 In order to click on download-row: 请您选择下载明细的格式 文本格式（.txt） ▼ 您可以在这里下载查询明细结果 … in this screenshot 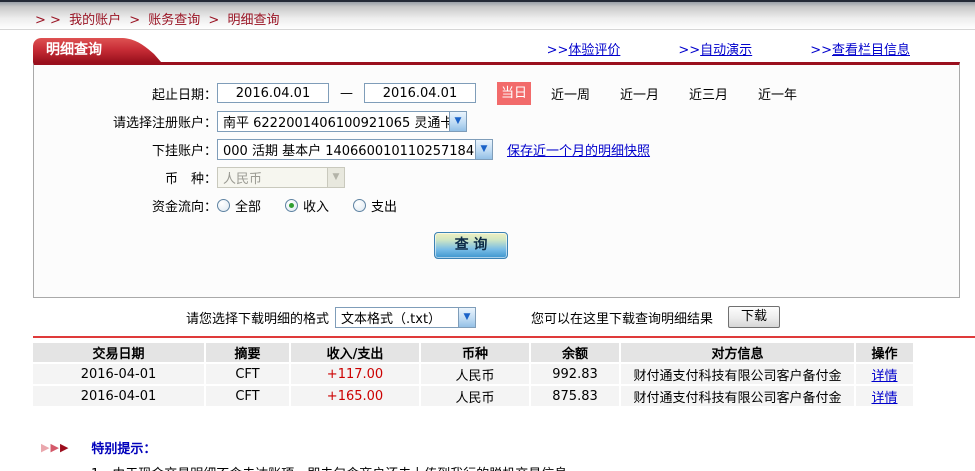, I will do `click(496, 317)`.